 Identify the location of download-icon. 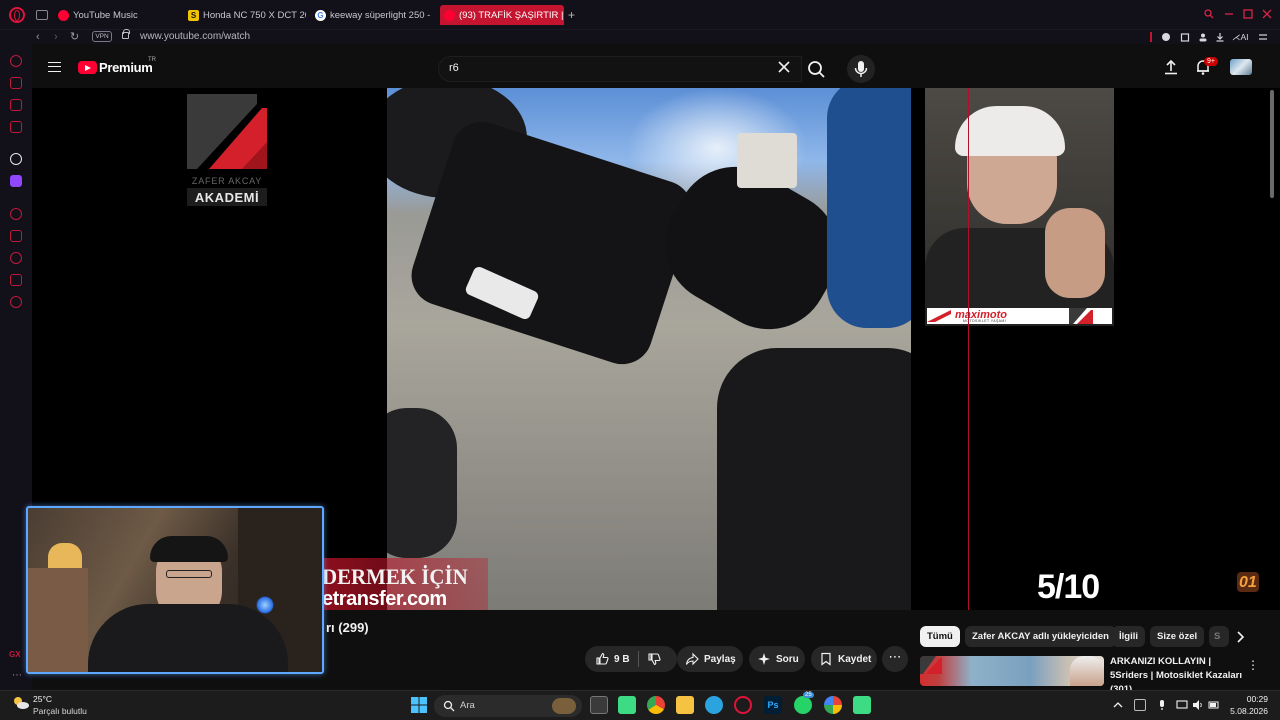
(1220, 37).